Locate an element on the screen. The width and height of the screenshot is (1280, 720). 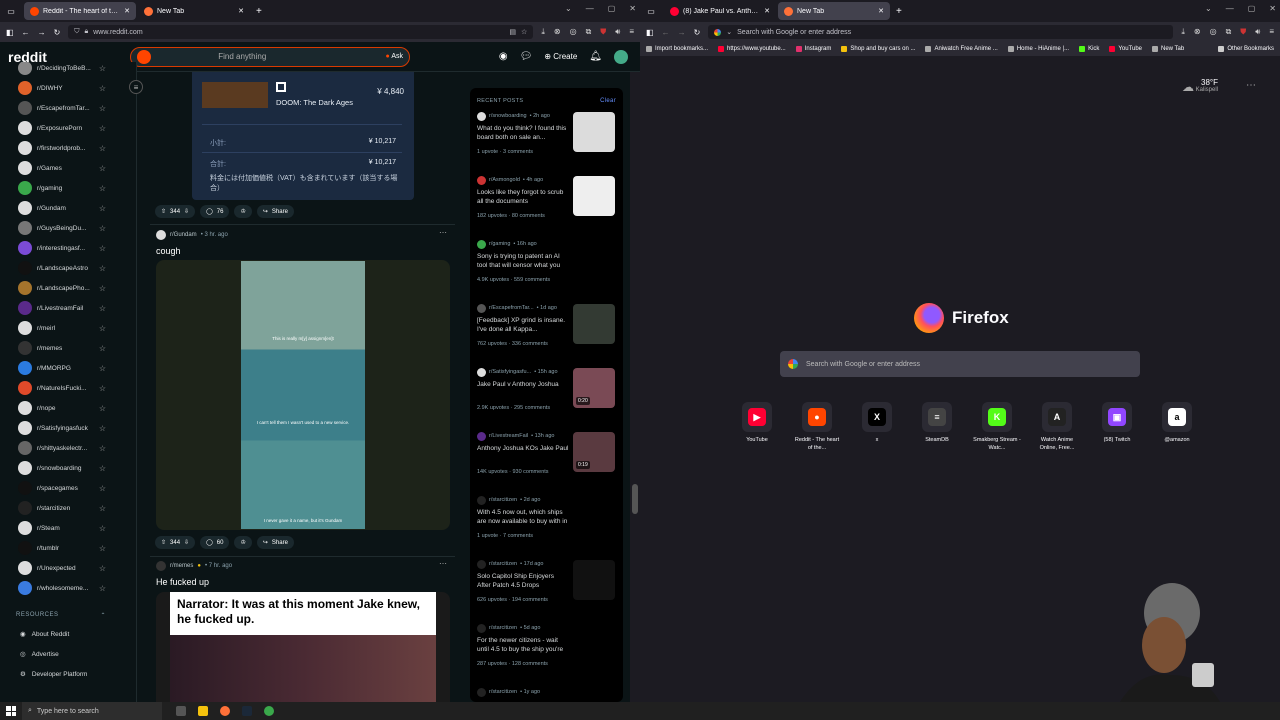
chat-icon: 💬︎ is located at coordinates (526, 56).